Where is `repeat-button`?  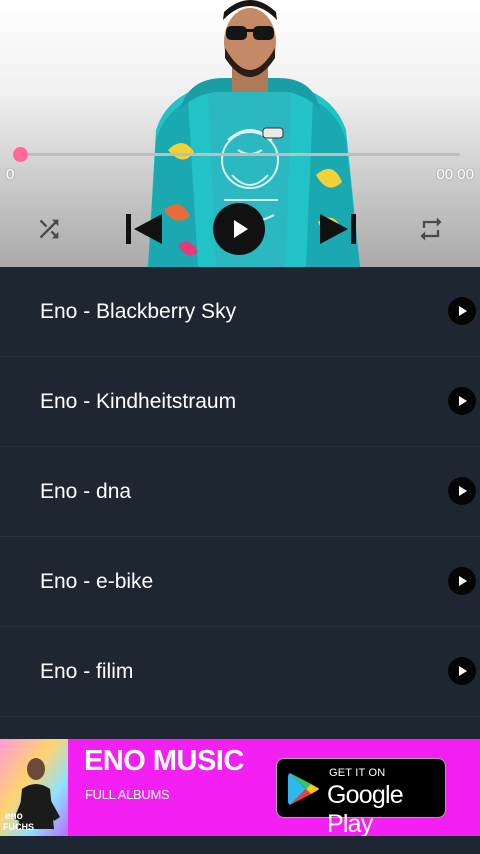
repeat-button is located at coordinates (431, 229).